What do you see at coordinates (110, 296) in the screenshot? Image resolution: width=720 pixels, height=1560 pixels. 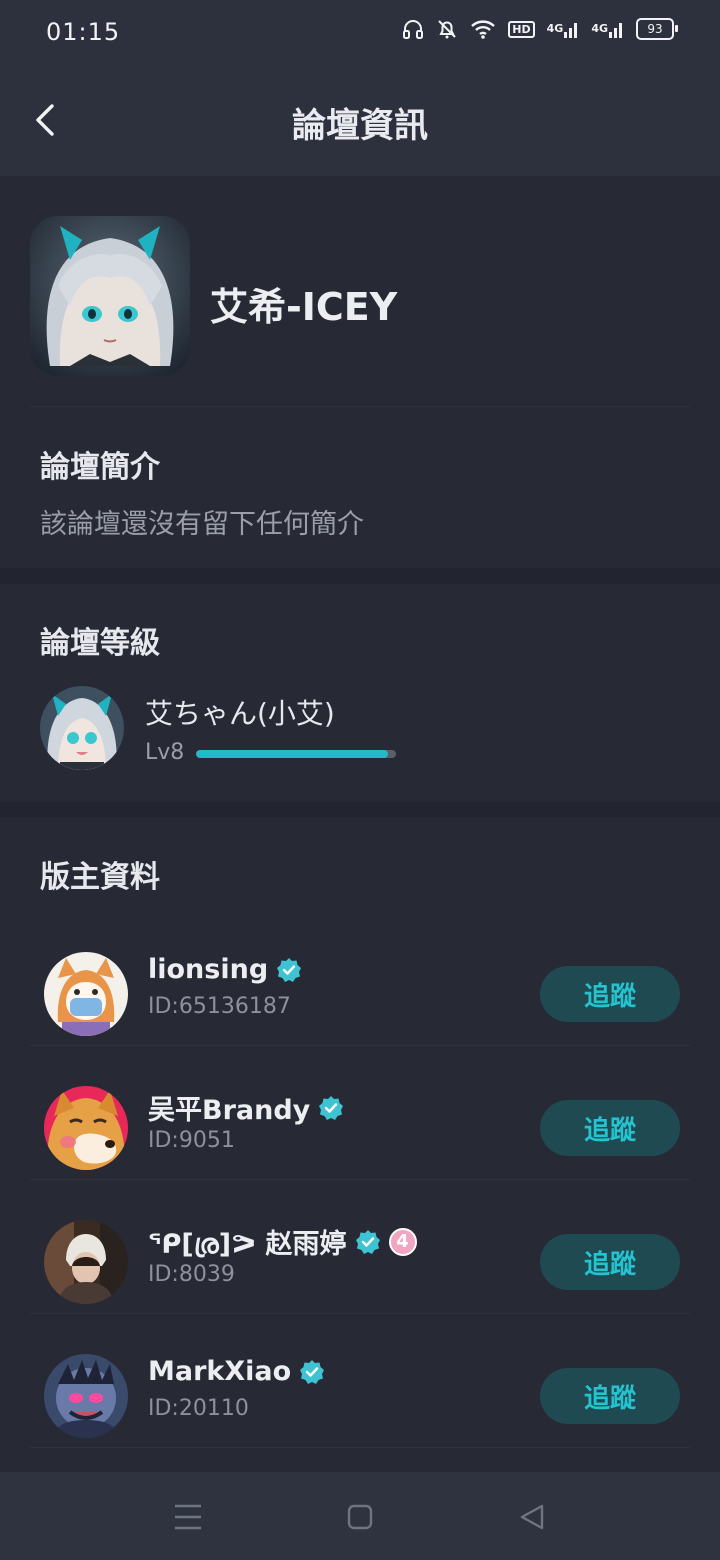 I see `forum-icon` at bounding box center [110, 296].